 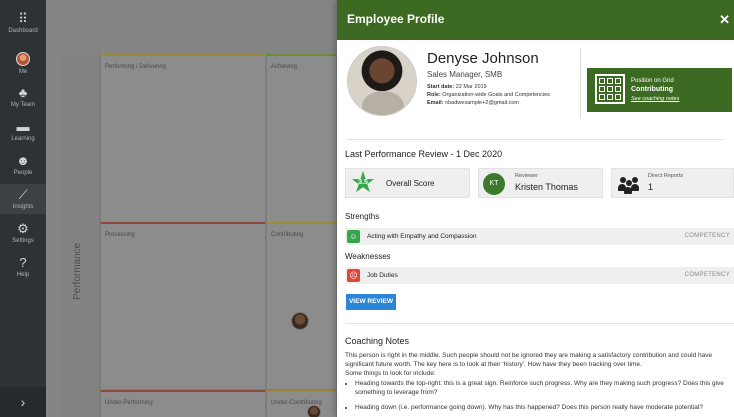 What do you see at coordinates (494, 184) in the screenshot?
I see `reviewer-avatar: KT` at bounding box center [494, 184].